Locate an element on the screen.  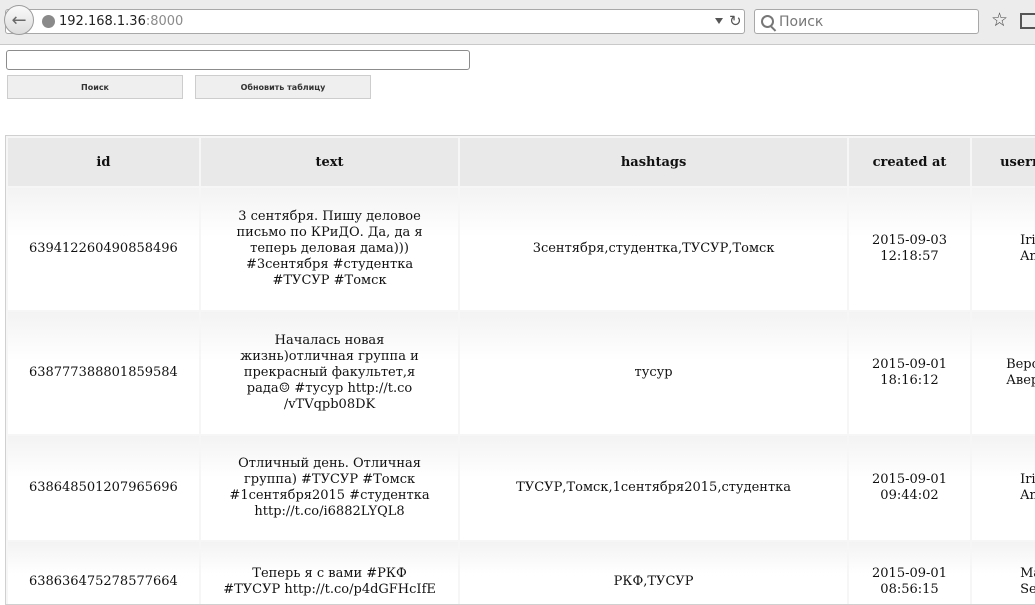
text-line: #ТУСУР #Томск is located at coordinates (329, 280).